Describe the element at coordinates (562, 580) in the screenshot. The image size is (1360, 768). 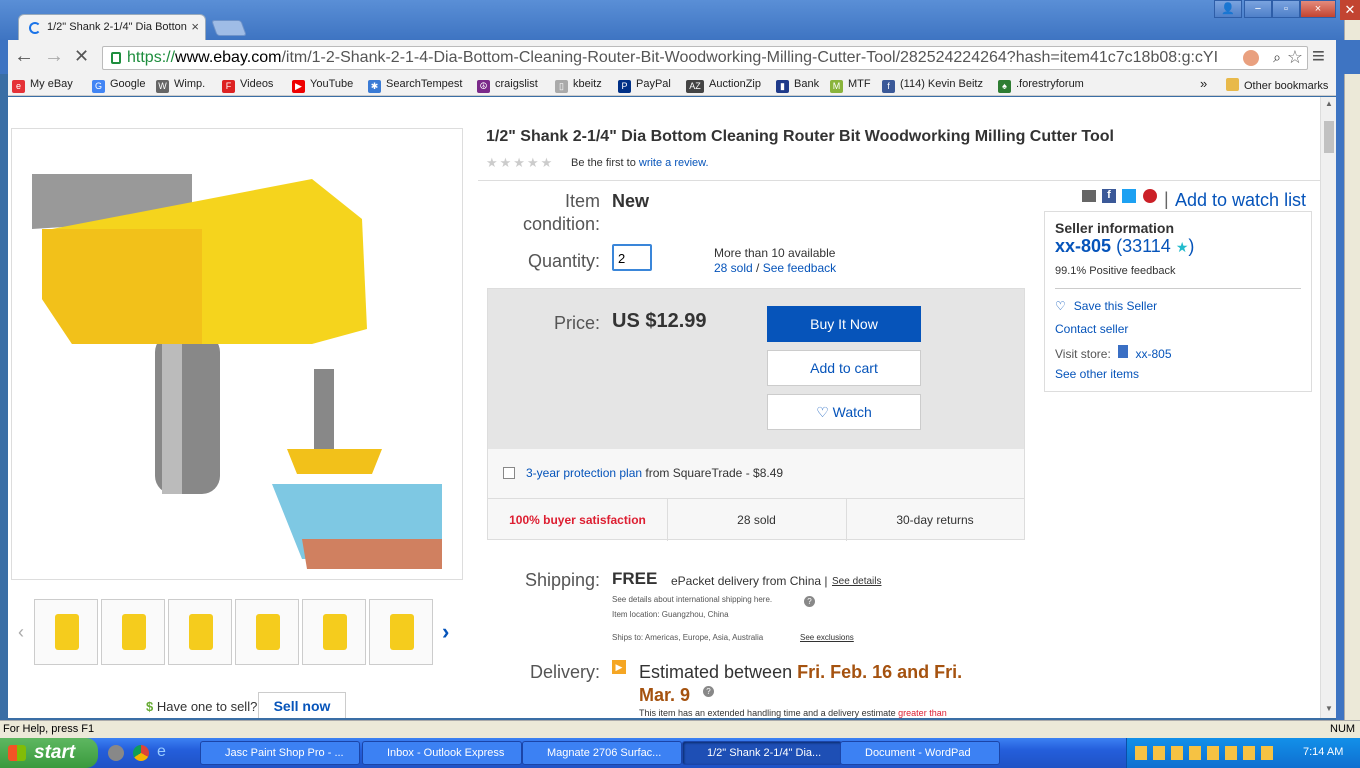
I see `shipping-label: Shipping:` at that location.